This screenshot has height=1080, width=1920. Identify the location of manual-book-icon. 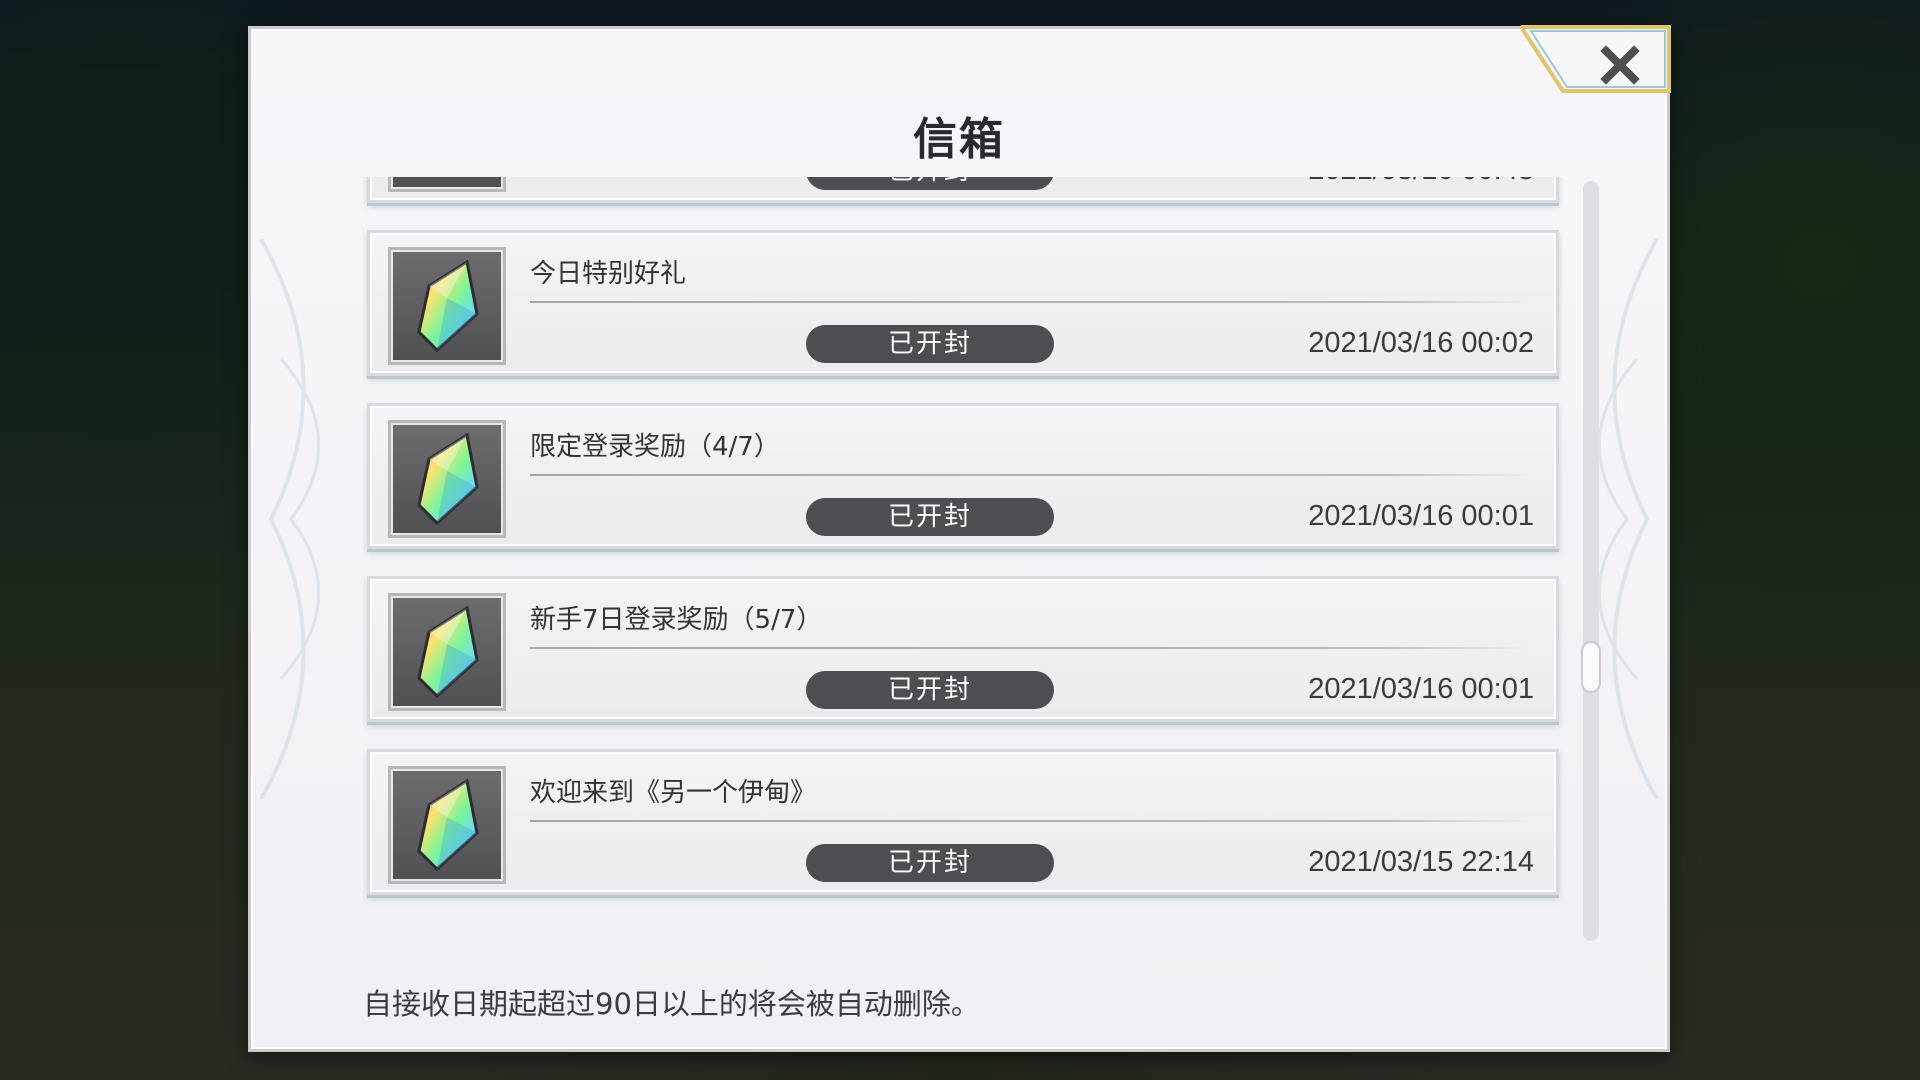
(447, 184).